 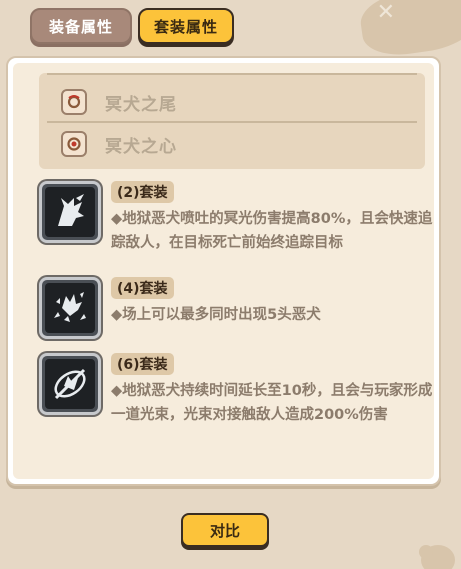 I want to click on heart-ring-icon, so click(x=74, y=144).